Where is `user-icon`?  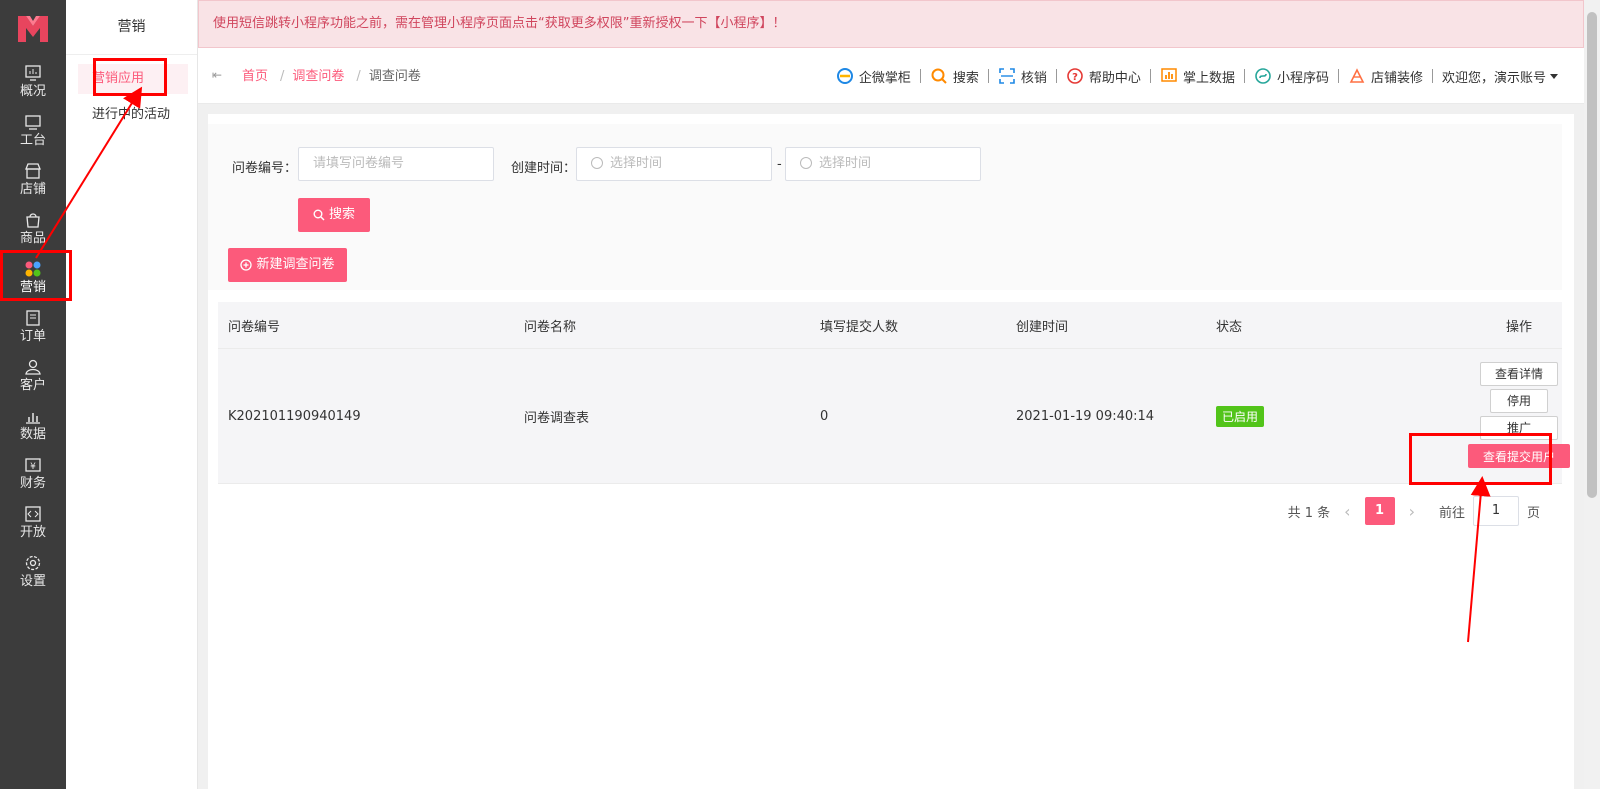 user-icon is located at coordinates (33, 367).